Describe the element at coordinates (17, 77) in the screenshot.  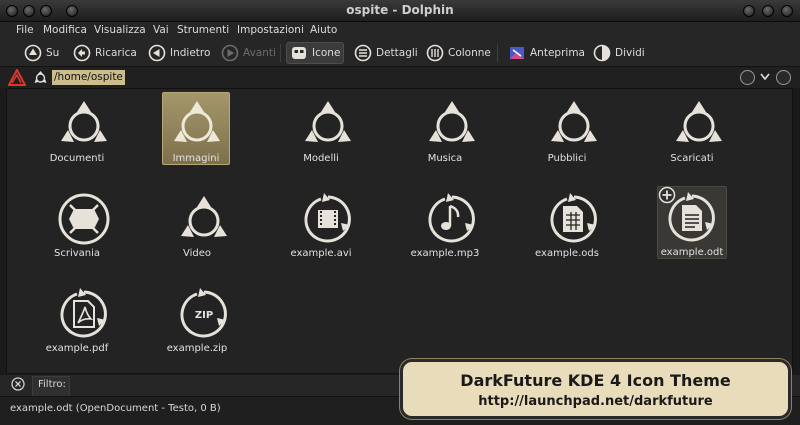
I see `root-warning-icon` at that location.